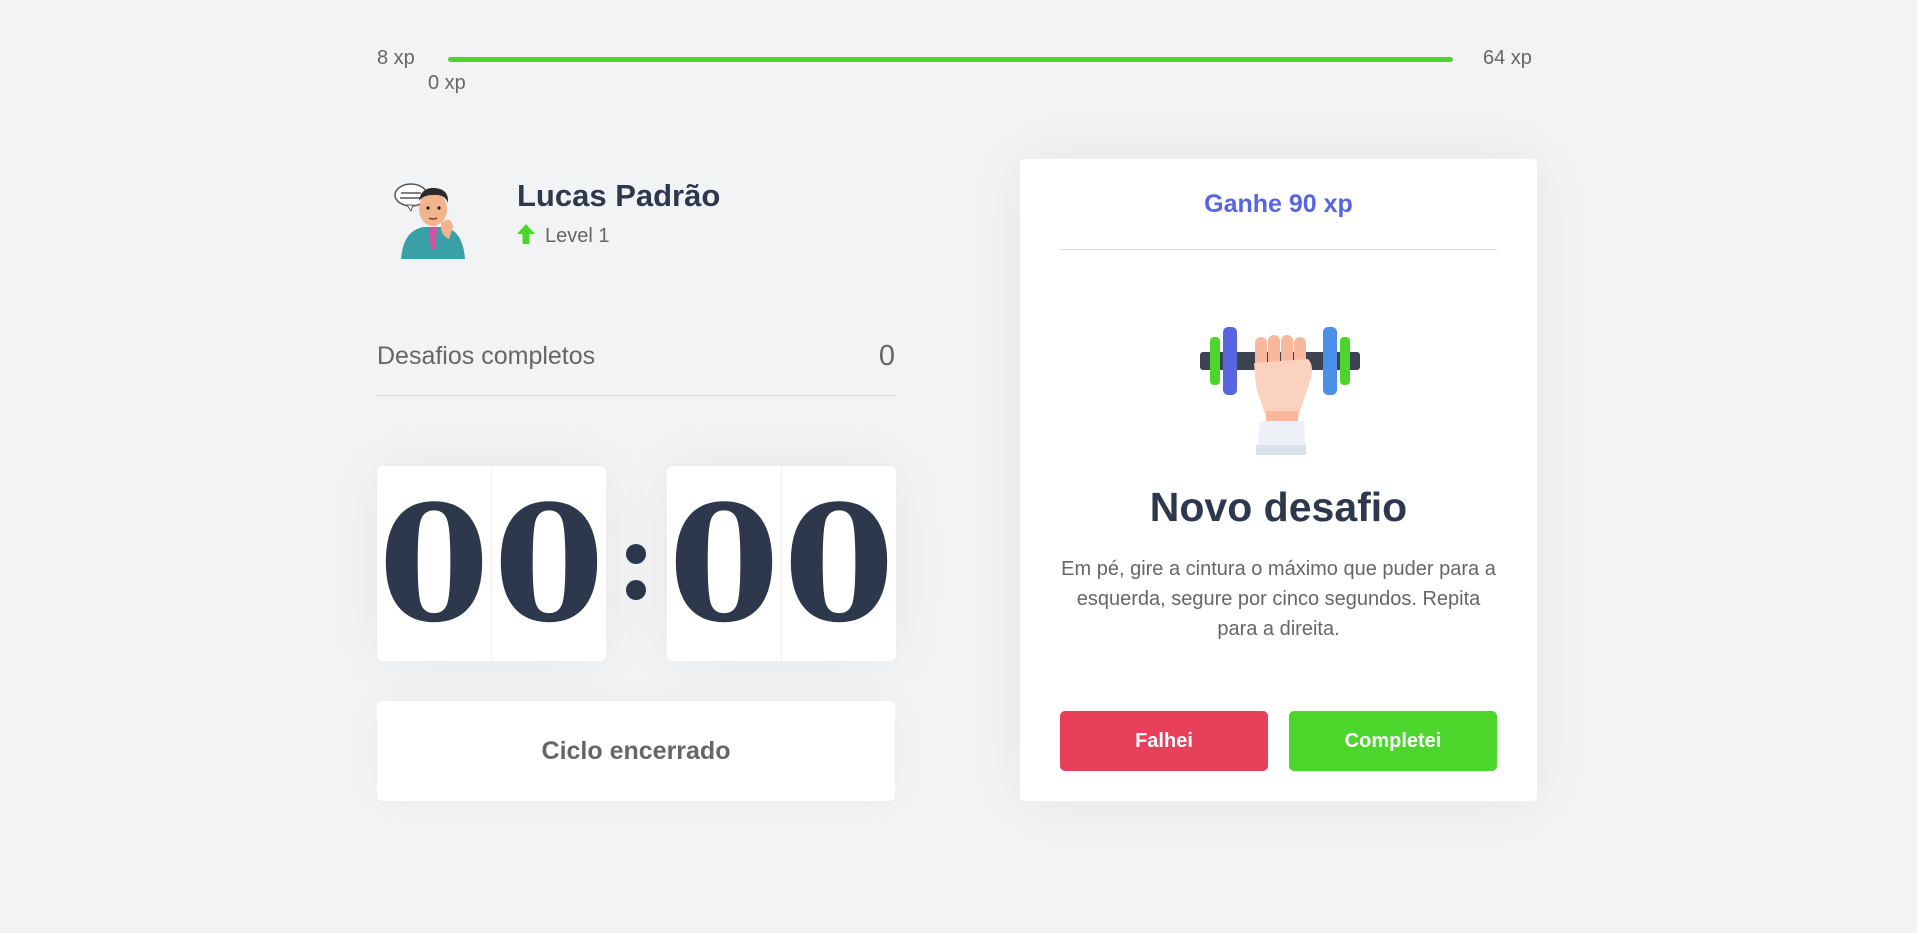 This screenshot has width=1917, height=933. What do you see at coordinates (1278, 204) in the screenshot?
I see `challenge-reward: Ganhe 90 xp` at bounding box center [1278, 204].